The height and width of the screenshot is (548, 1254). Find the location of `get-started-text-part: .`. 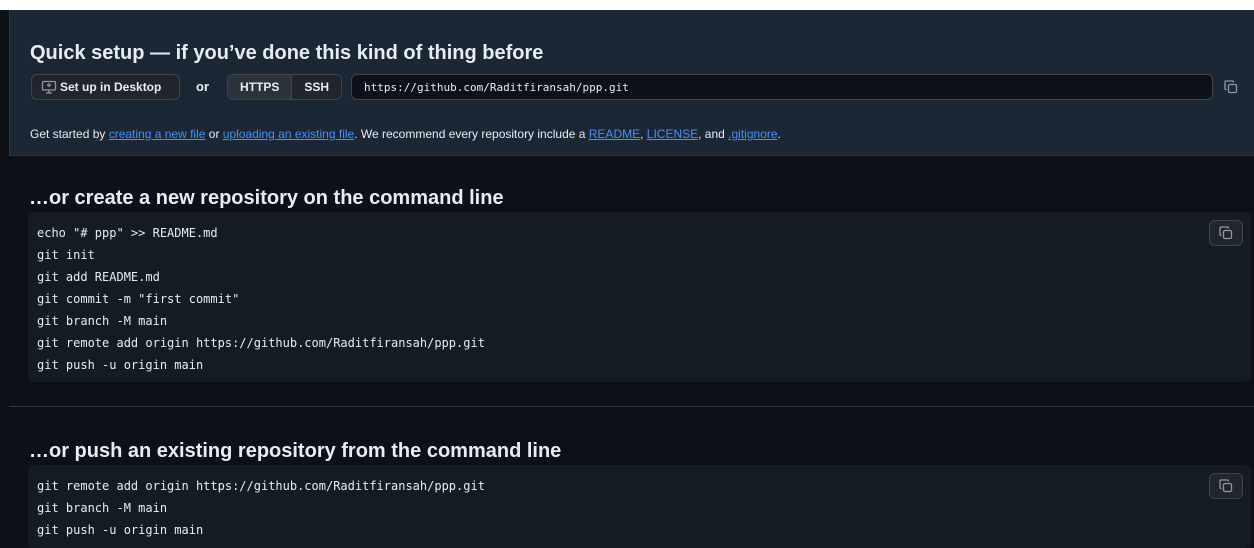

get-started-text-part: . is located at coordinates (779, 134).